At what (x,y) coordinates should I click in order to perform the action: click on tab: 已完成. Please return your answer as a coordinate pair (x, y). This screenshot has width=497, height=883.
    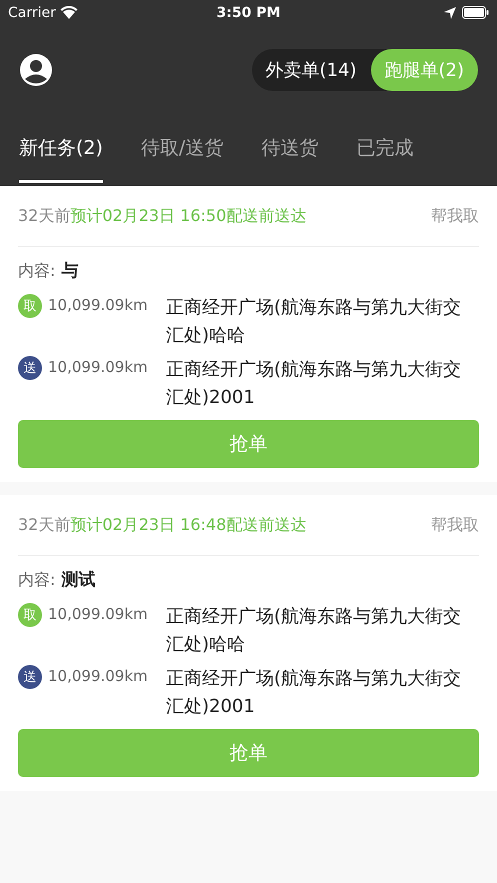
    Looking at the image, I should click on (385, 149).